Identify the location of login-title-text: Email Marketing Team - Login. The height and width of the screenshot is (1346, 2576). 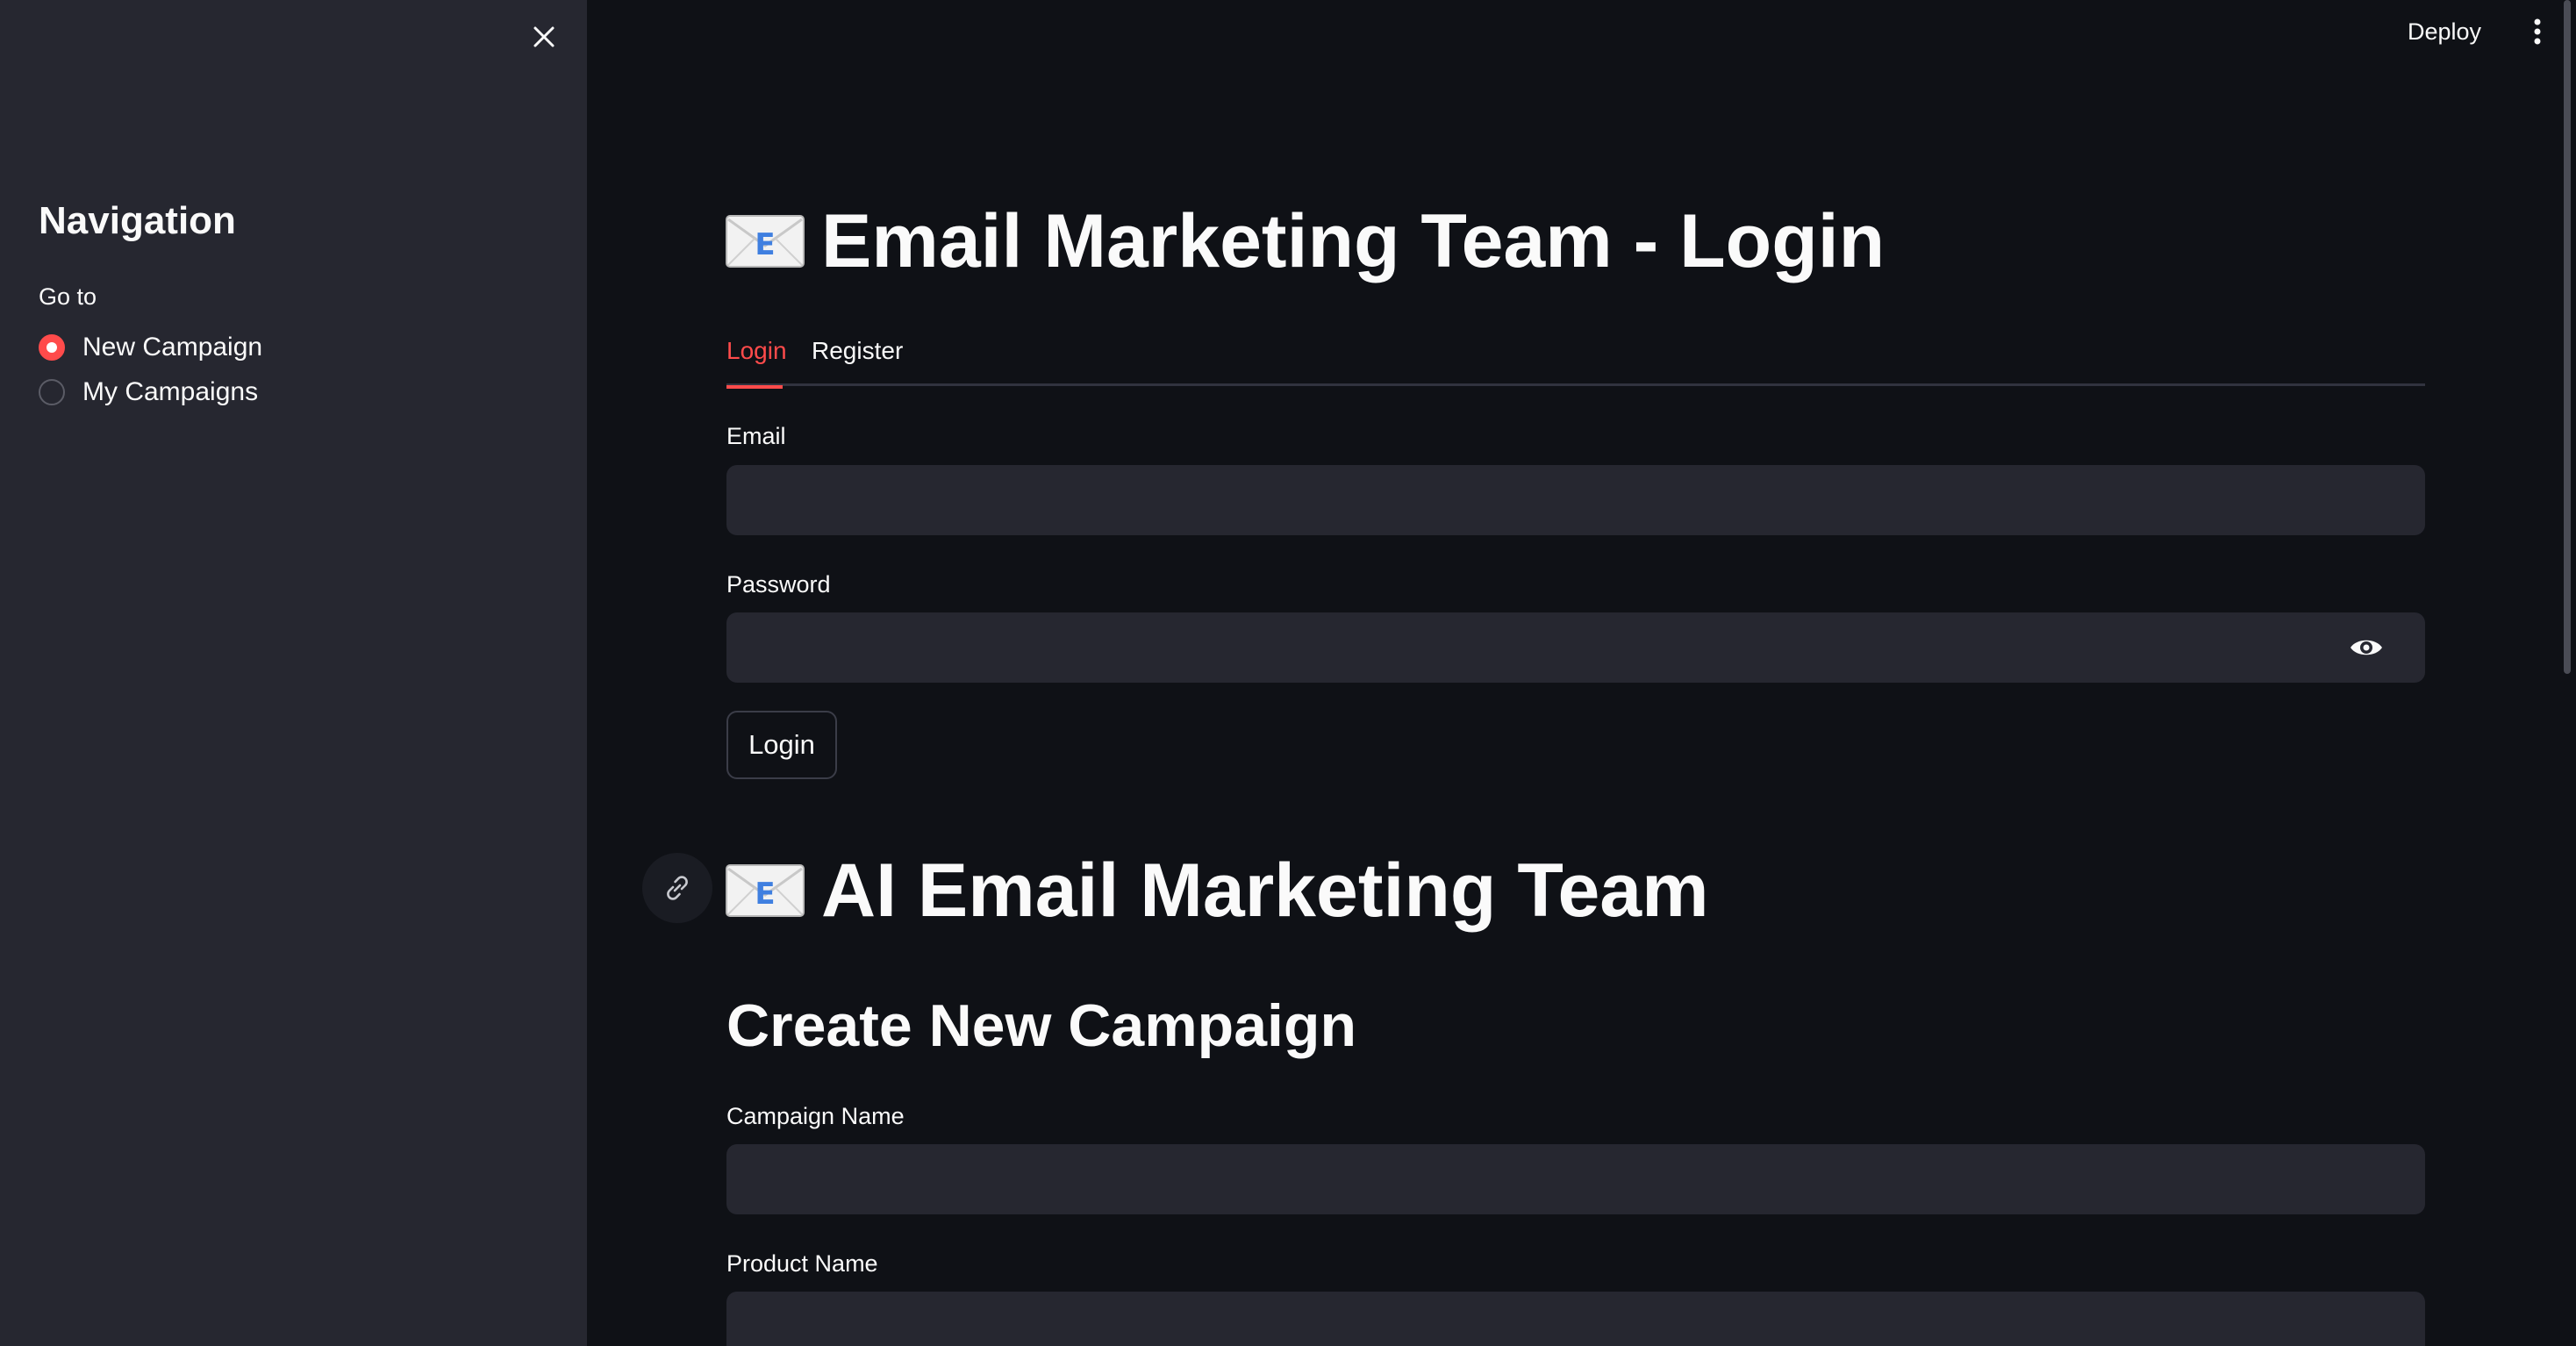
(1353, 241).